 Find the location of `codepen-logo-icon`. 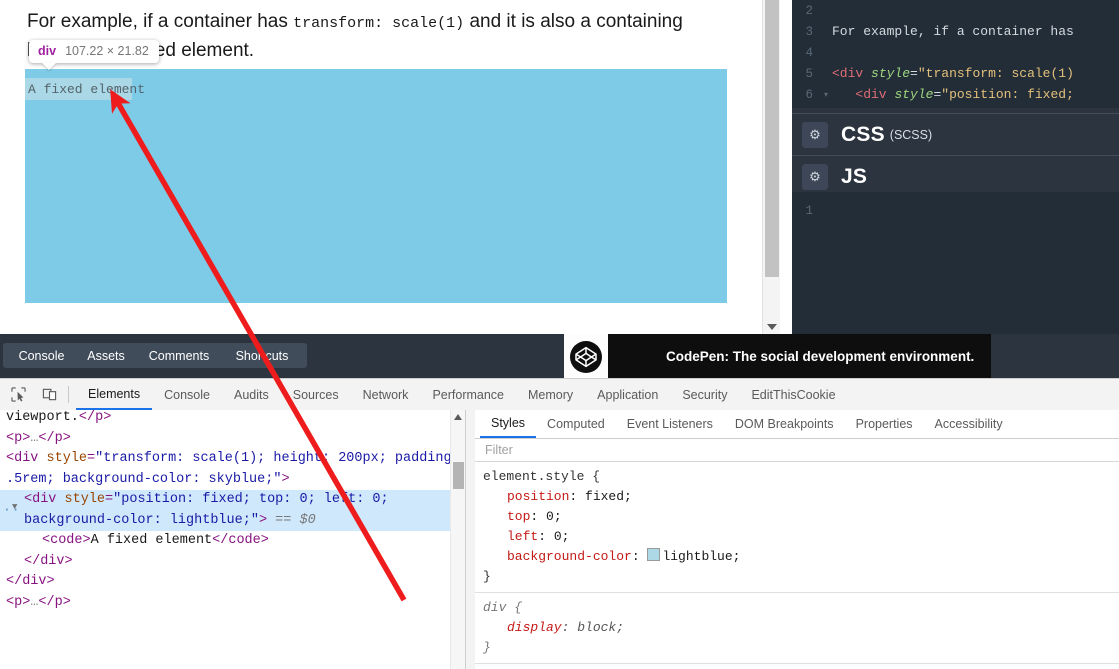

codepen-logo-icon is located at coordinates (586, 356).